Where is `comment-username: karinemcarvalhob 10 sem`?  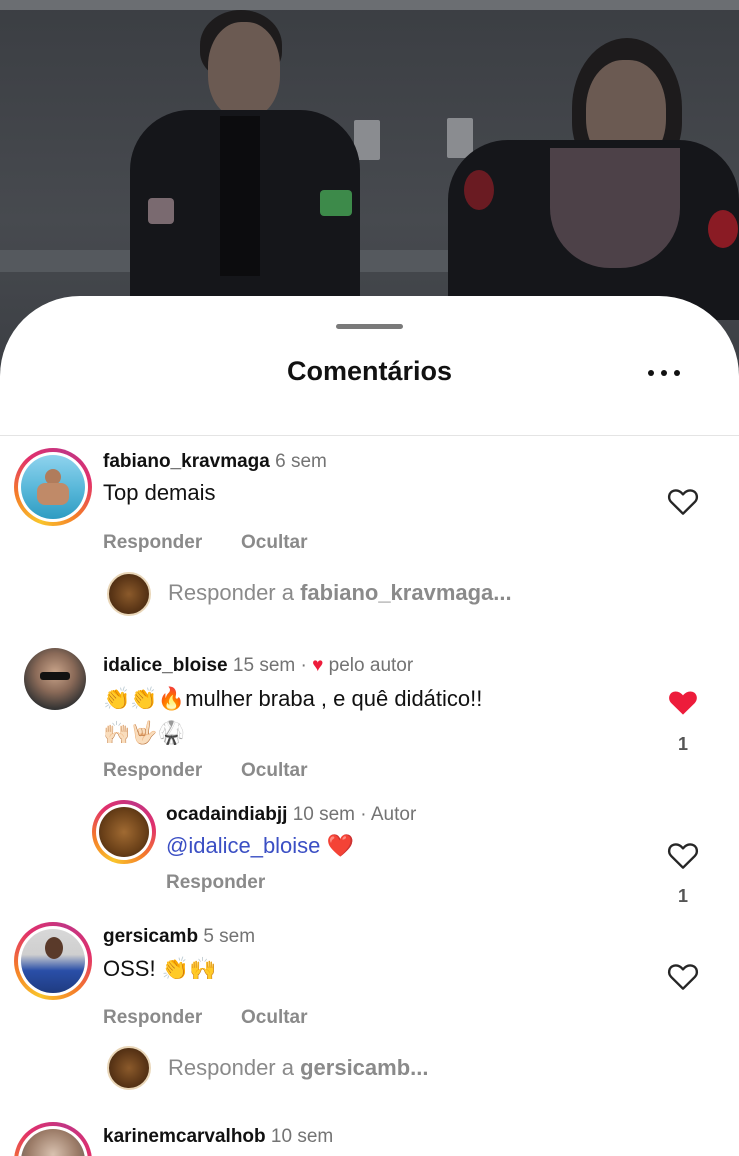 comment-username: karinemcarvalhob 10 sem is located at coordinates (218, 1137).